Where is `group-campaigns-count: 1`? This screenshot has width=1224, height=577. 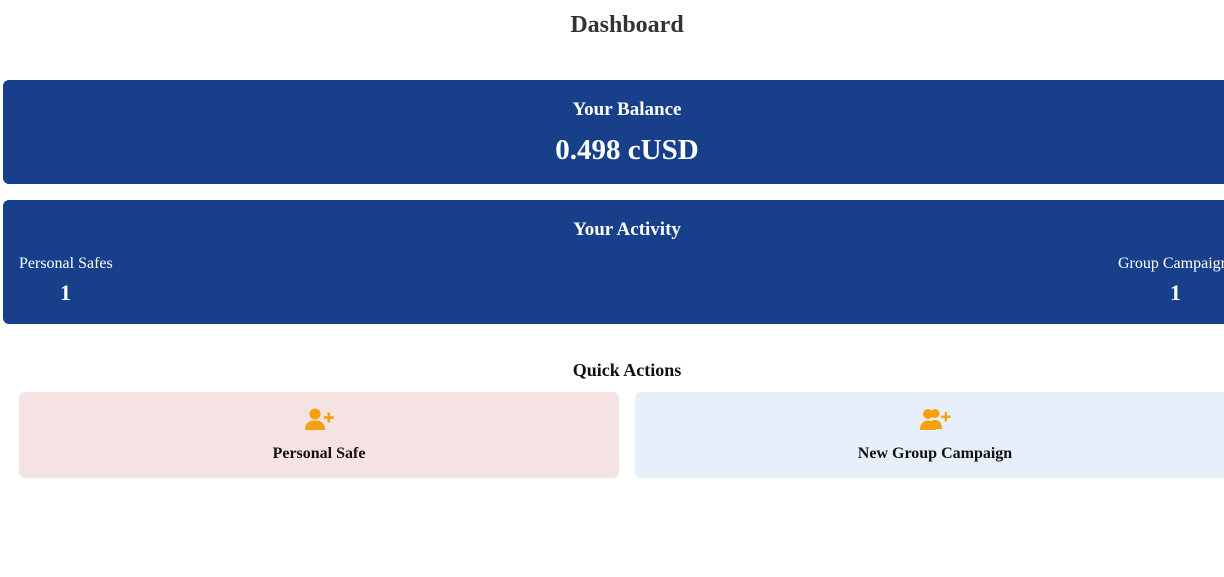
group-campaigns-count: 1 is located at coordinates (1175, 292).